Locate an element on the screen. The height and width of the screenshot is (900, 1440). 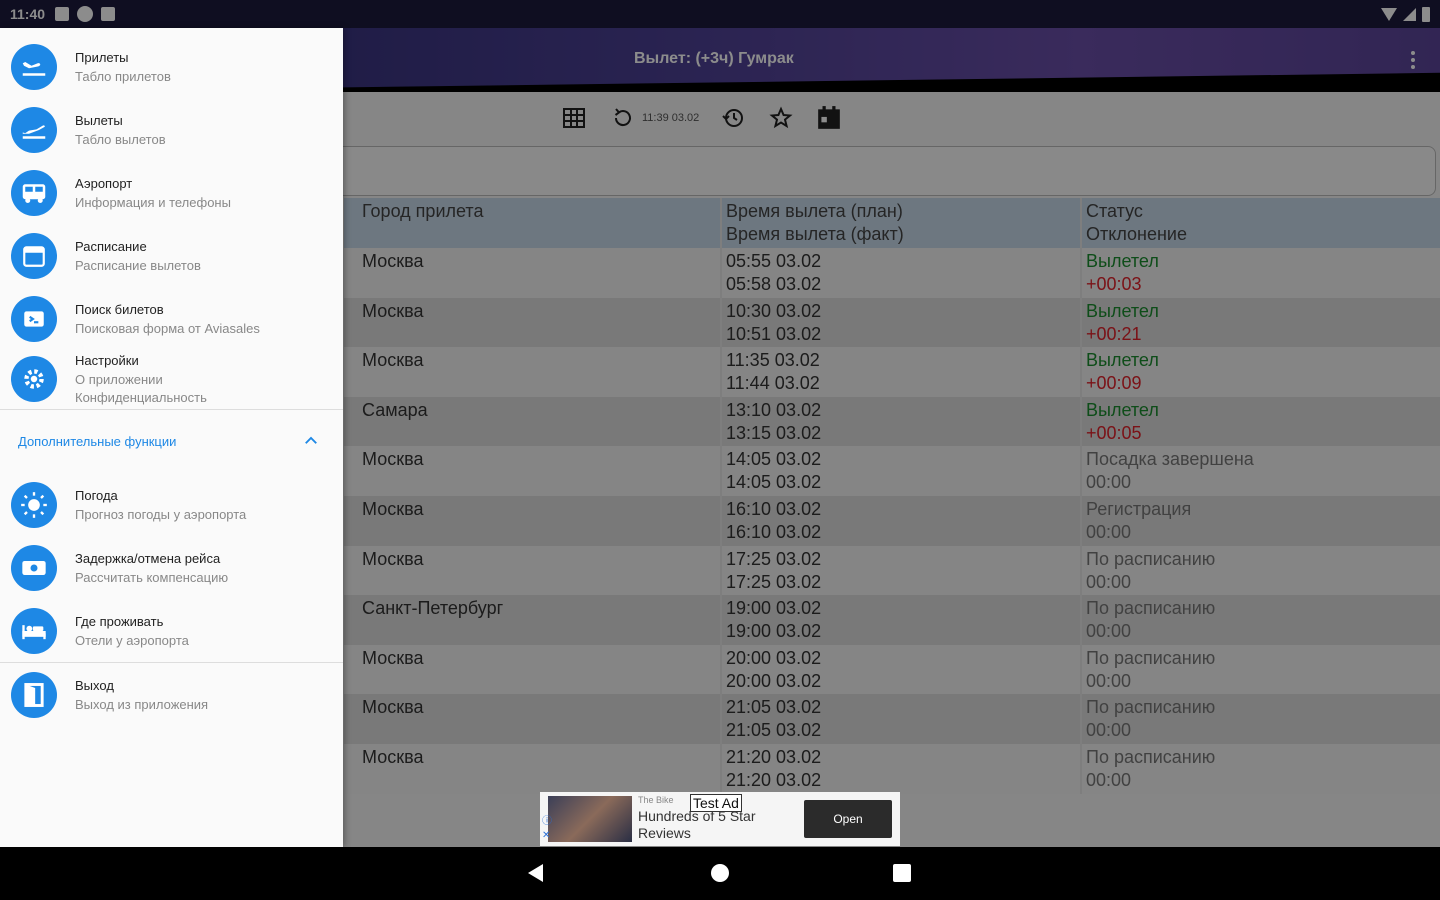
ad-text: Hundreds of 5 Star Reviews is located at coordinates (713, 825).